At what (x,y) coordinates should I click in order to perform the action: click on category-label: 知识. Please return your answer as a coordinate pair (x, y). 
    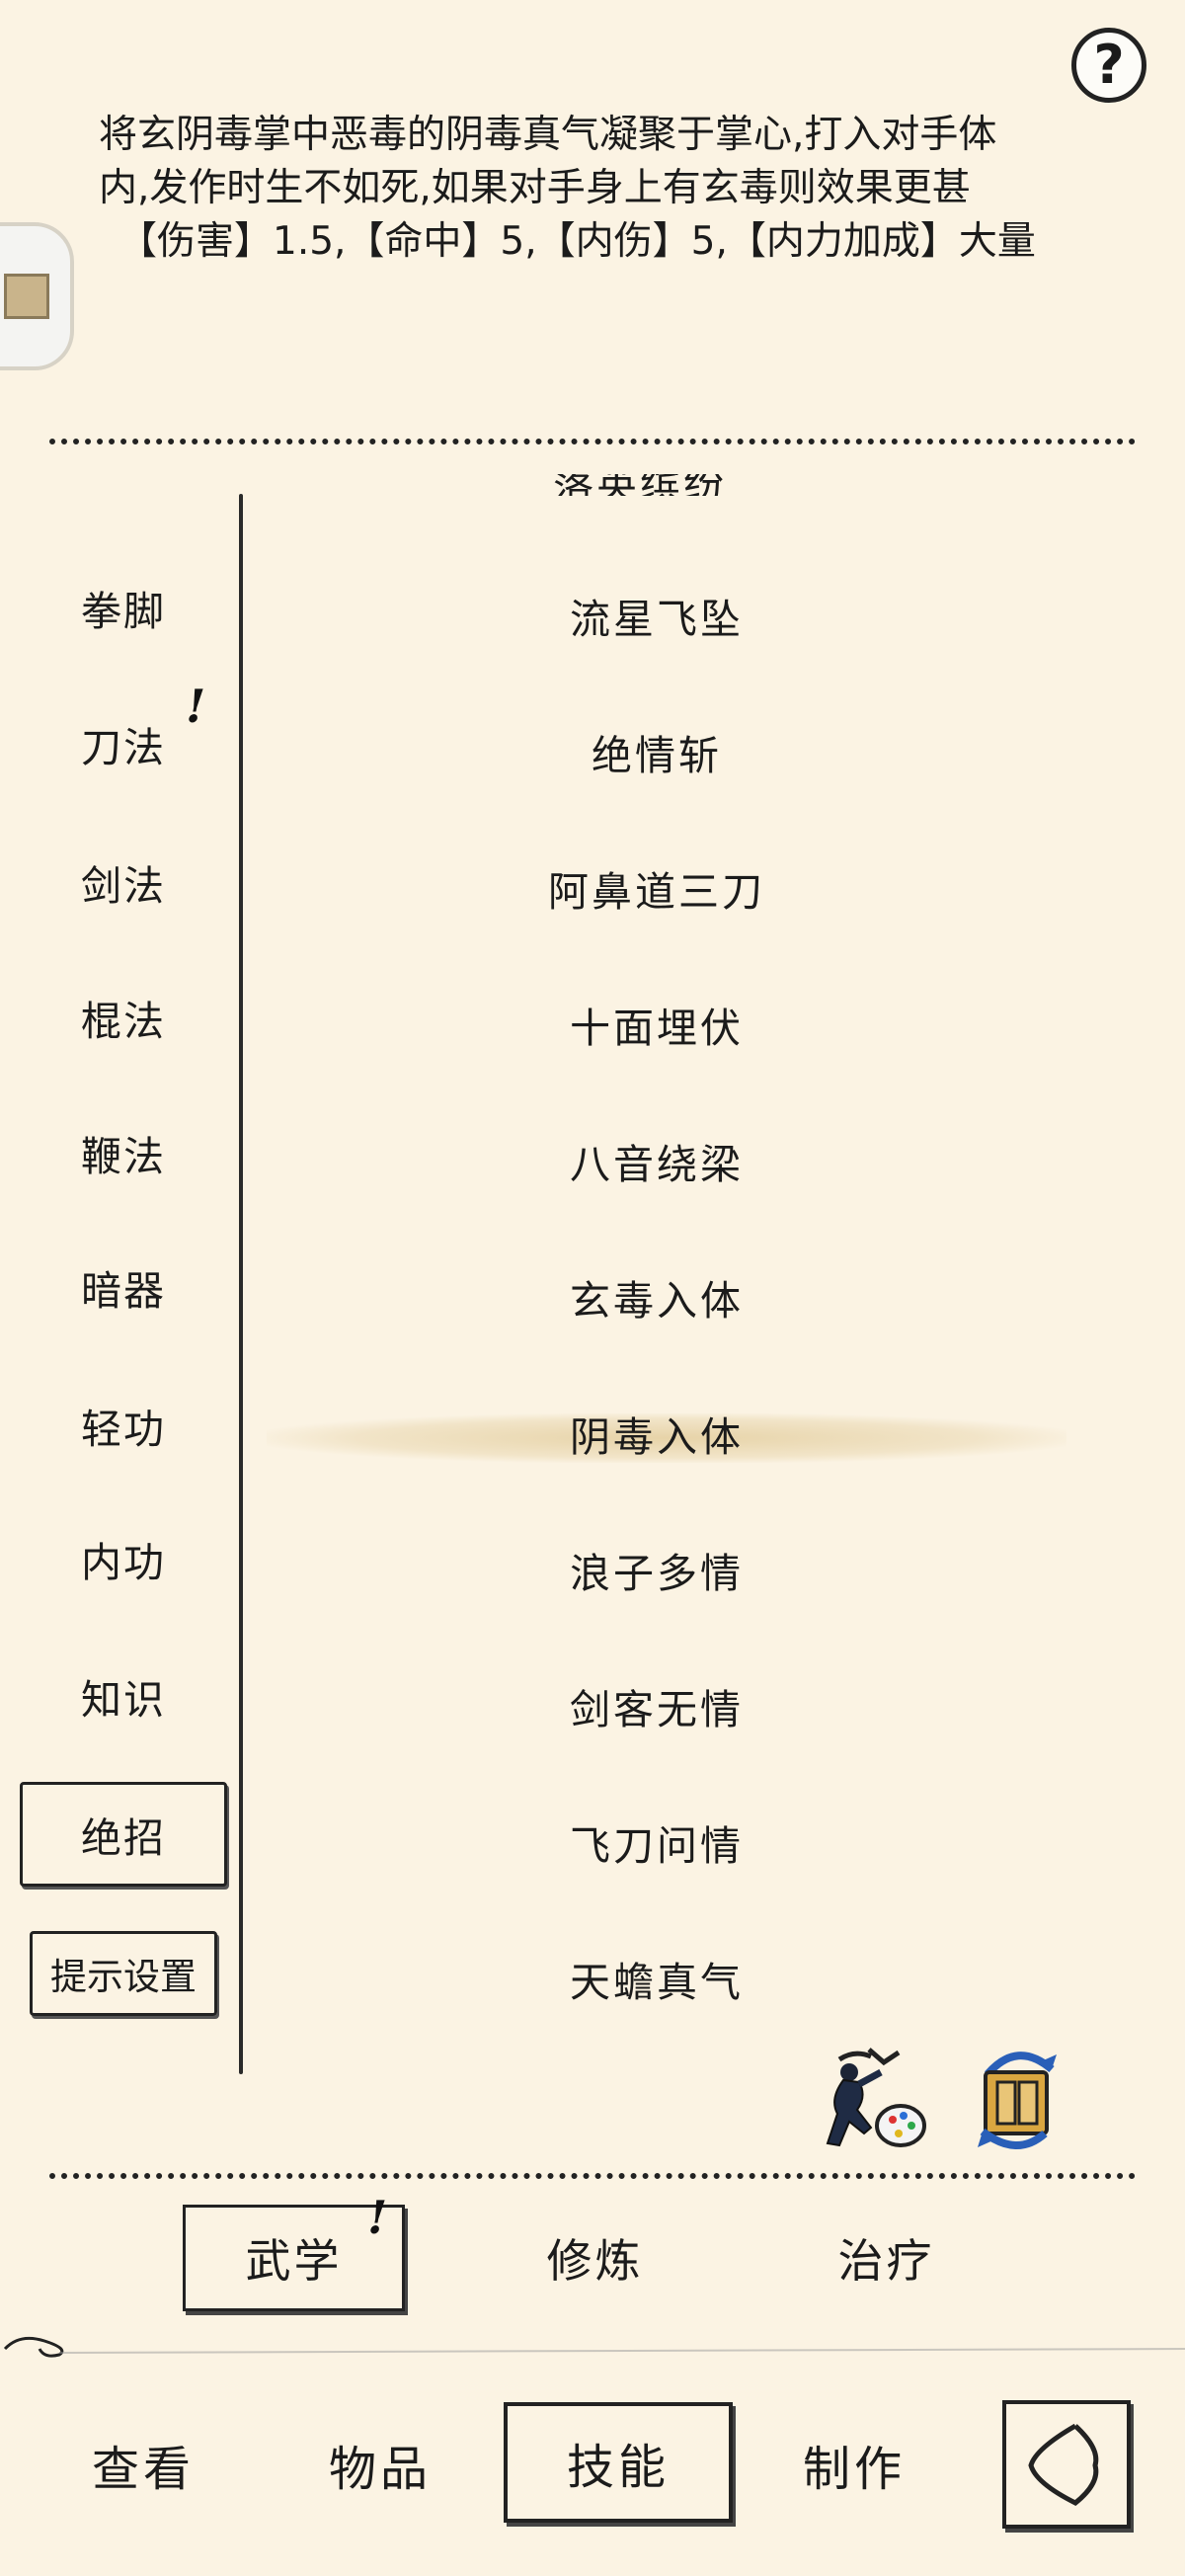
    Looking at the image, I should click on (124, 1700).